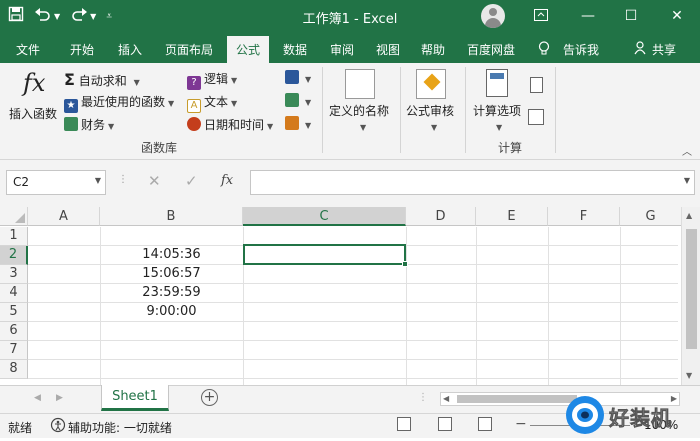 This screenshot has width=700, height=441. Describe the element at coordinates (584, 216) in the screenshot. I see `column-header-f: F` at that location.